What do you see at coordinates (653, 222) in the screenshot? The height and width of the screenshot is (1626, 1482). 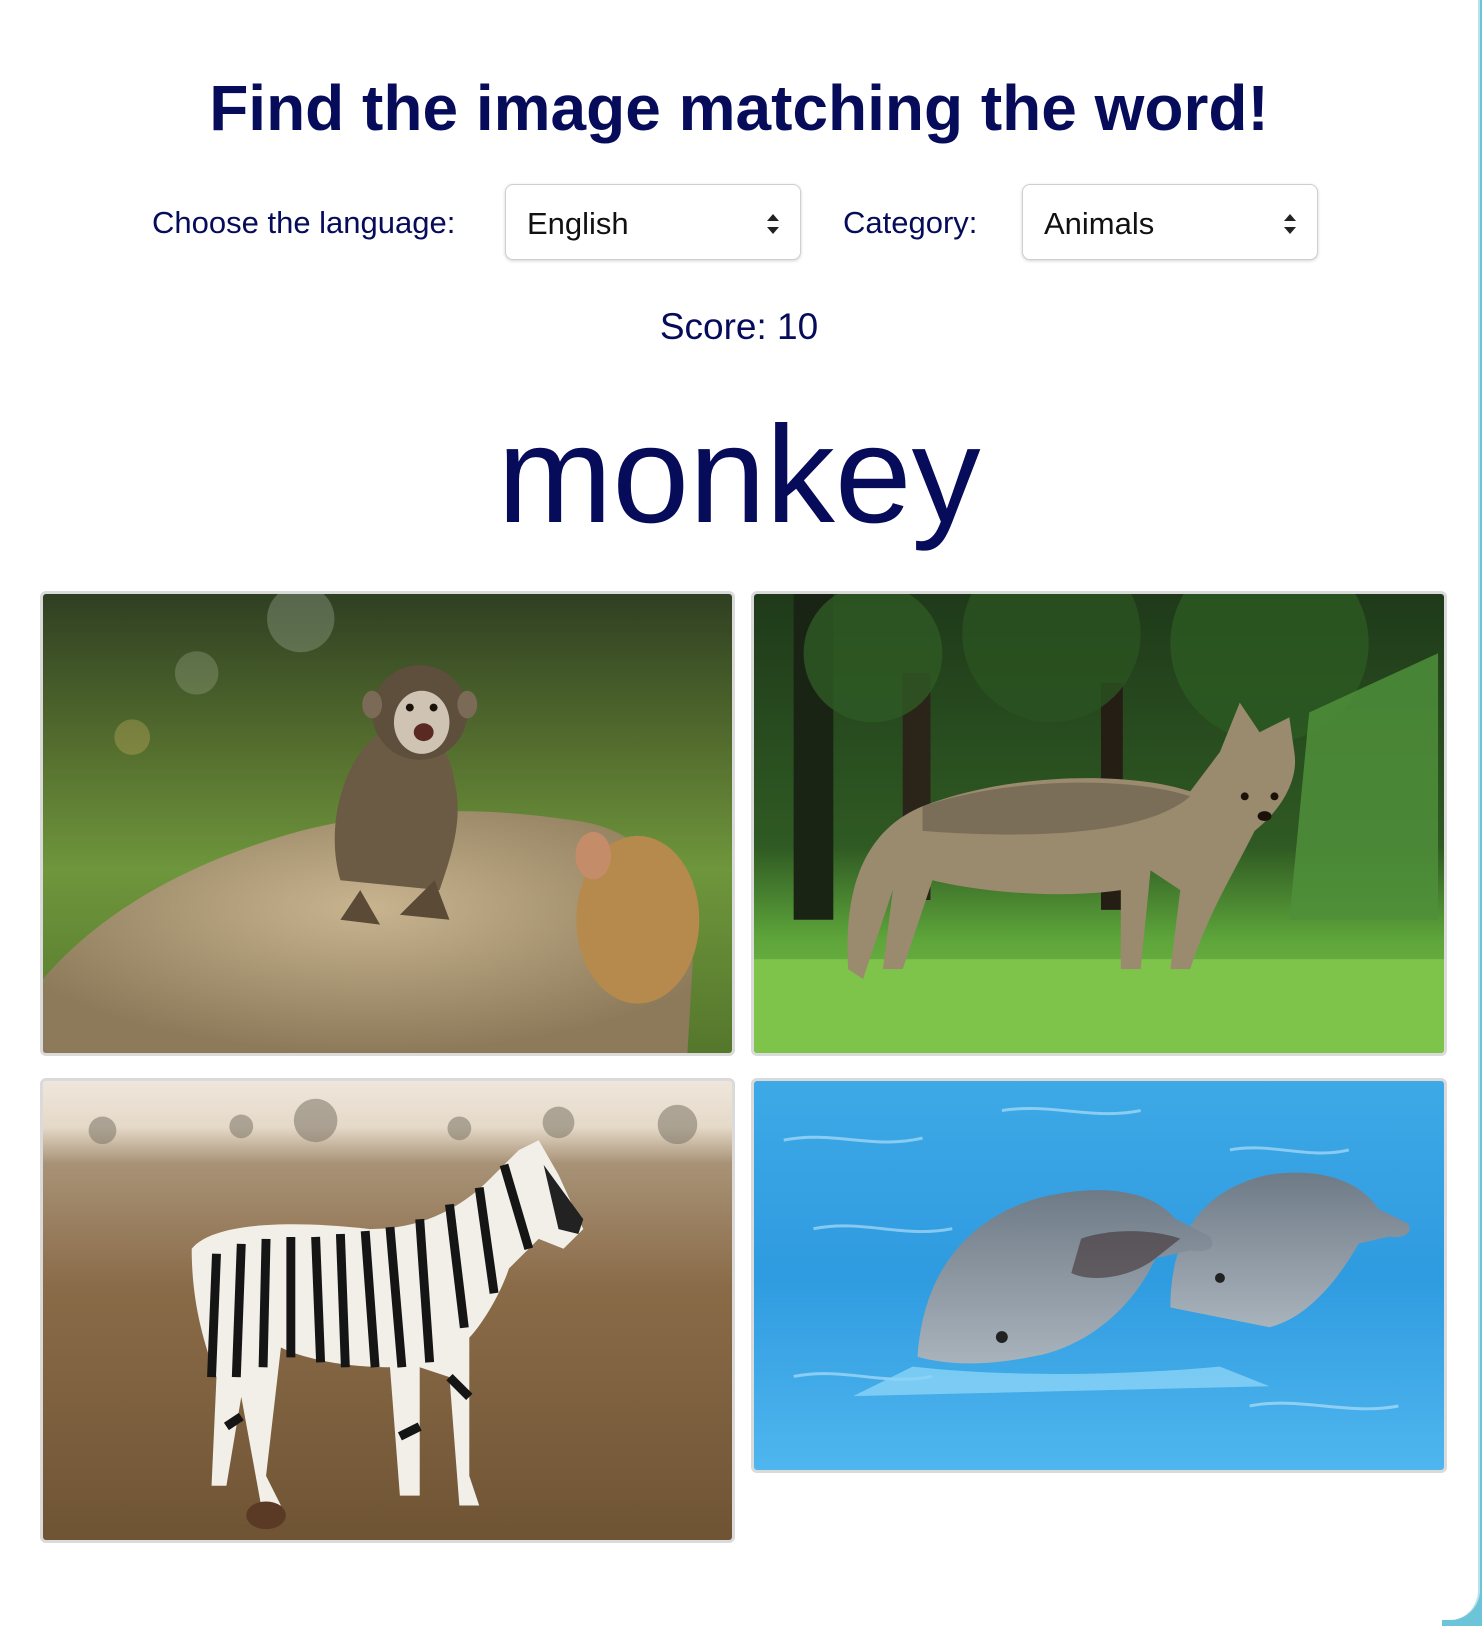 I see `language-select: English` at bounding box center [653, 222].